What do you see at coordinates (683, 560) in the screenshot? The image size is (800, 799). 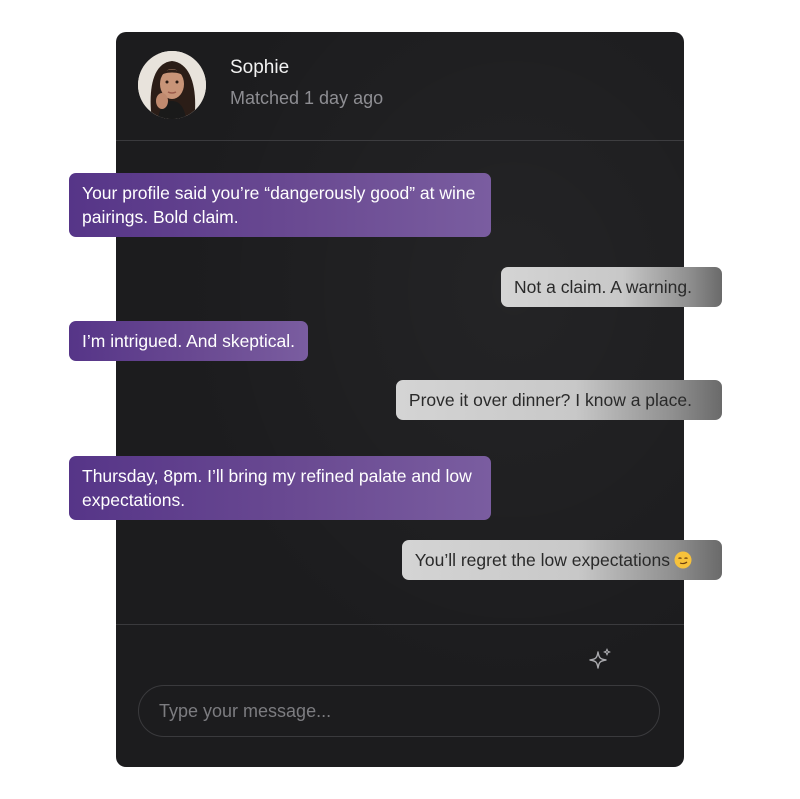 I see `smirk-emoji-icon` at bounding box center [683, 560].